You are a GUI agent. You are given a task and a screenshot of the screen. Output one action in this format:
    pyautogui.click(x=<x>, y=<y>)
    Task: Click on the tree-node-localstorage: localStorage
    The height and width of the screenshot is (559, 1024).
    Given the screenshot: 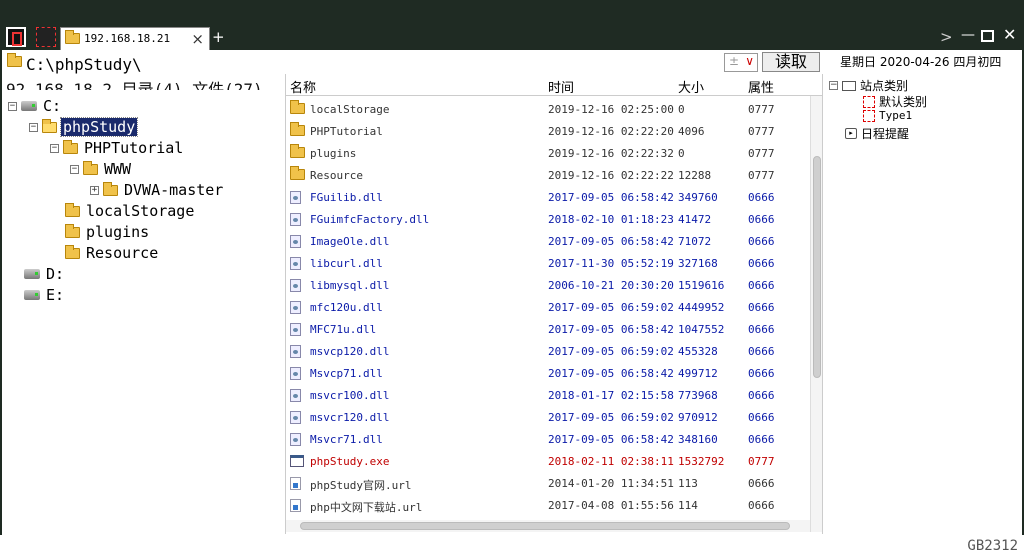 What is the action you would take?
    pyautogui.click(x=130, y=211)
    